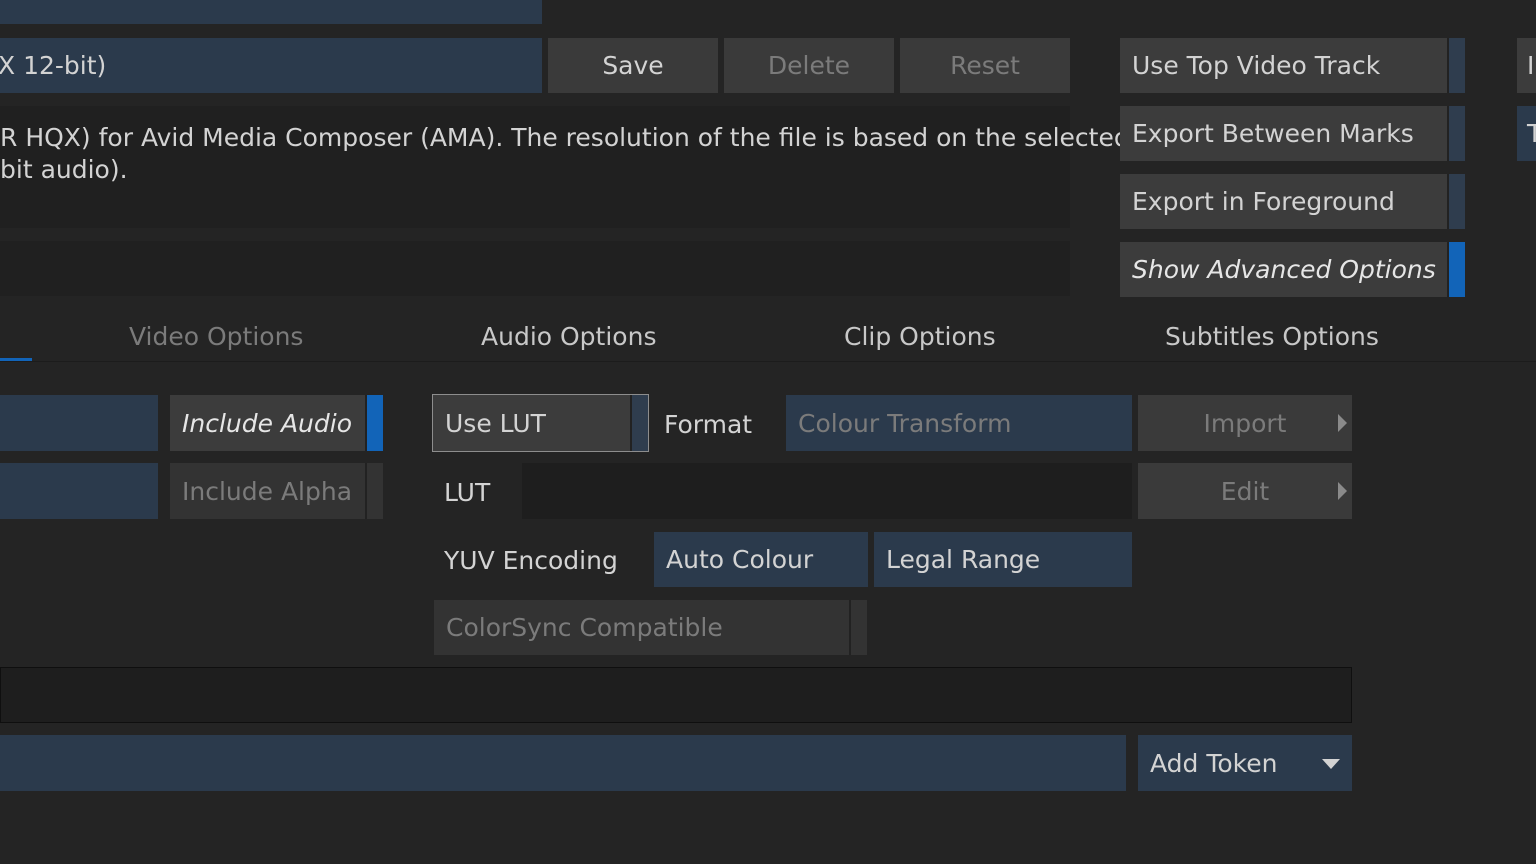  Describe the element at coordinates (467, 492) in the screenshot. I see `lut-label: LUT` at that location.